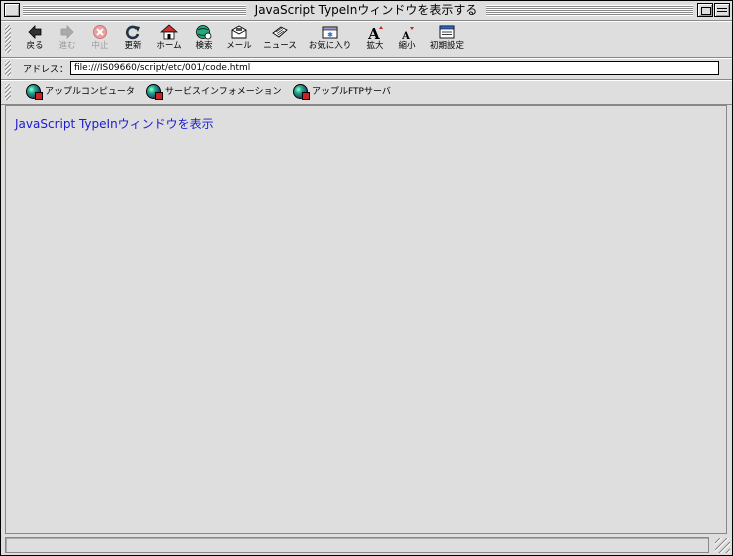  I want to click on resize-grip-icon, so click(722, 545).